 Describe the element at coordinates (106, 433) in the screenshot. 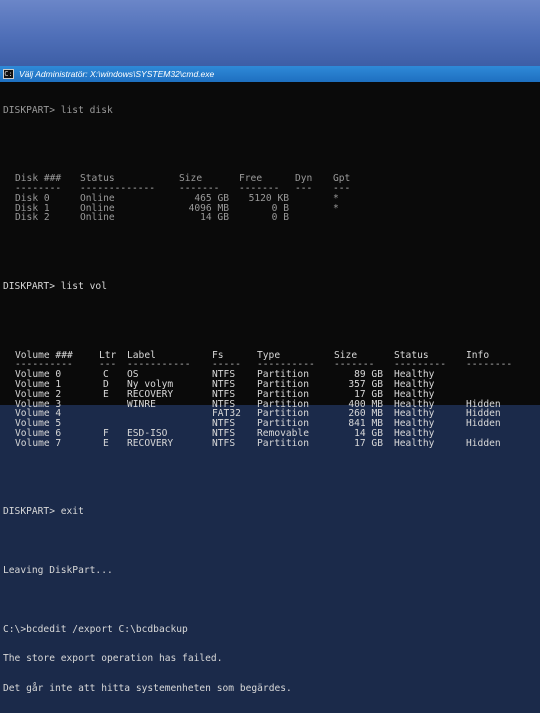

I see `table-cell: F` at that location.